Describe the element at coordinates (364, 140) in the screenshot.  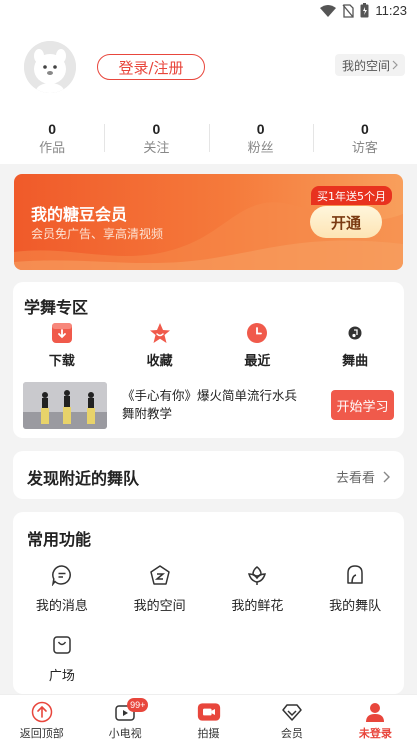
I see `stat-visitors: 0 访客` at that location.